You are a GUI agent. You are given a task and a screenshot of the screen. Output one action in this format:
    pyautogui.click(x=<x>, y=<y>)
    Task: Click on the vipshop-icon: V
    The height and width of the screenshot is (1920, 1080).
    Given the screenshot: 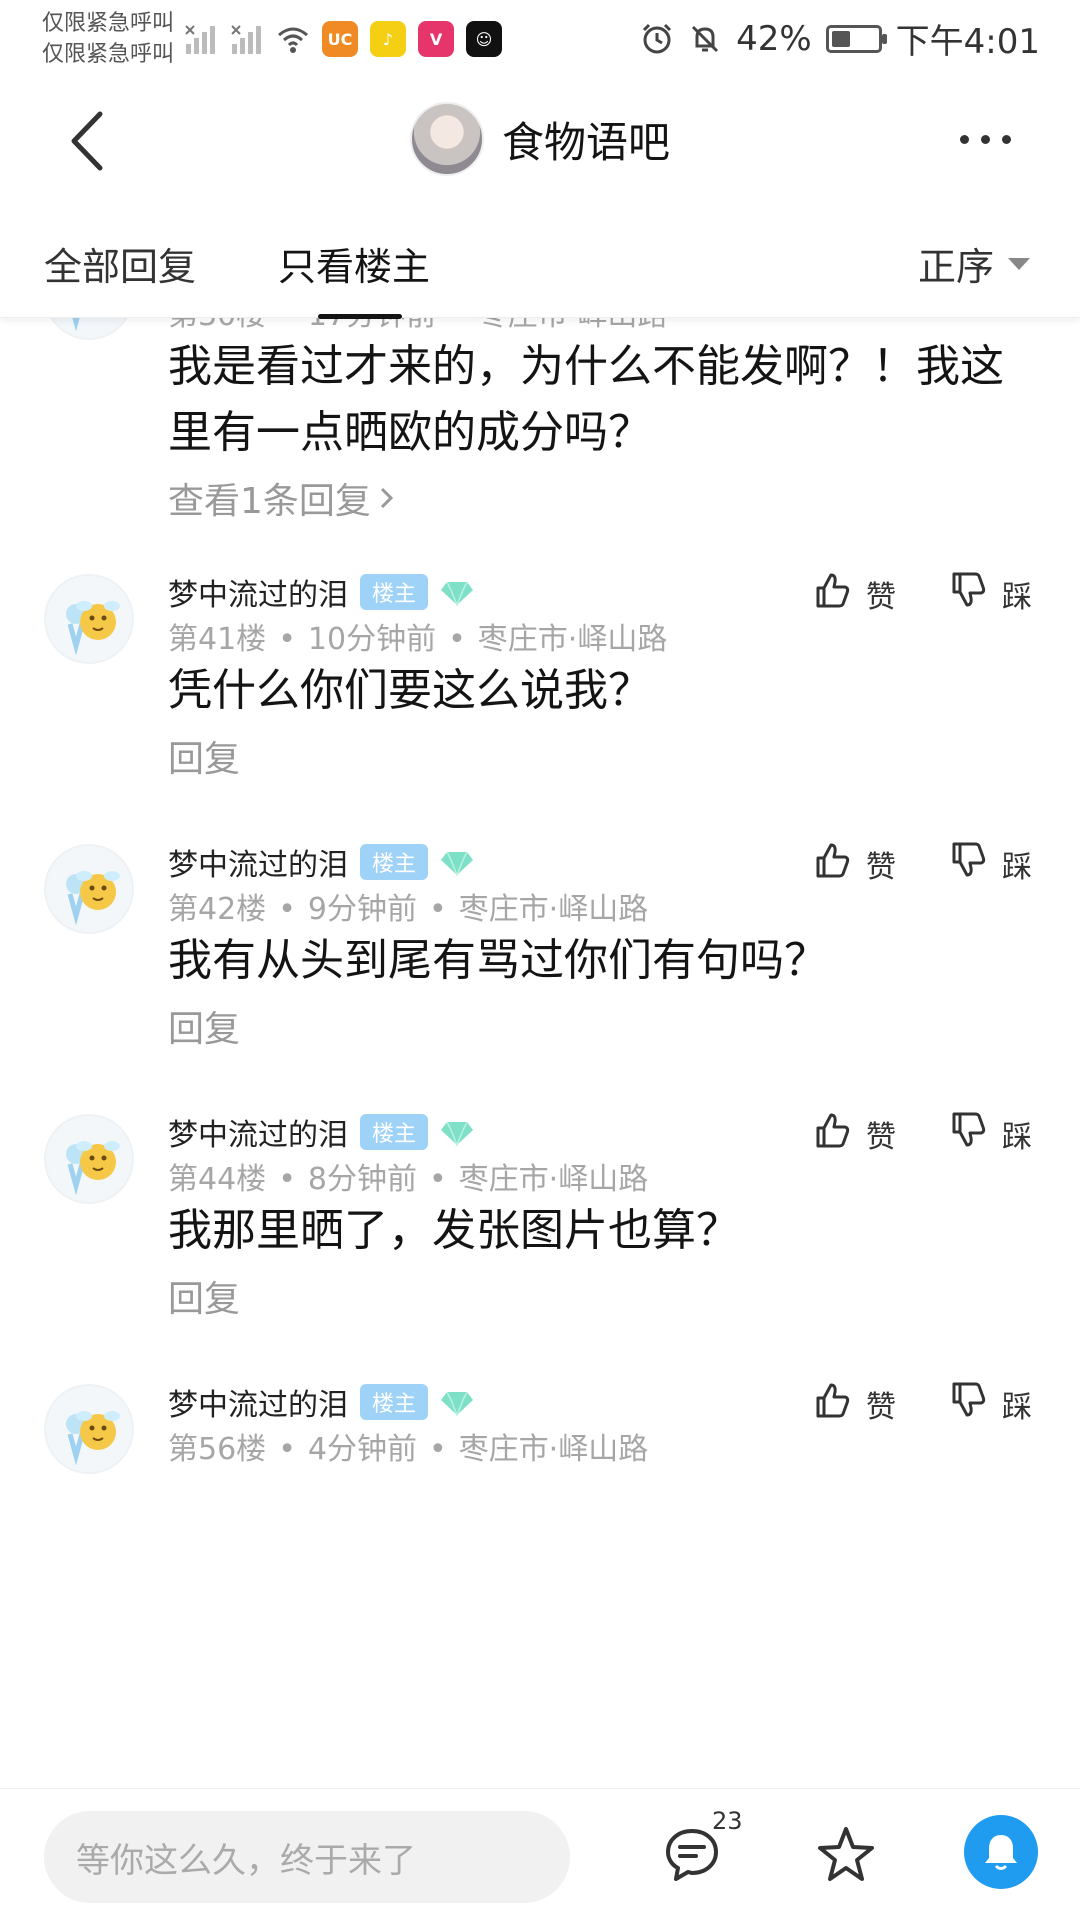 What is the action you would take?
    pyautogui.click(x=436, y=39)
    